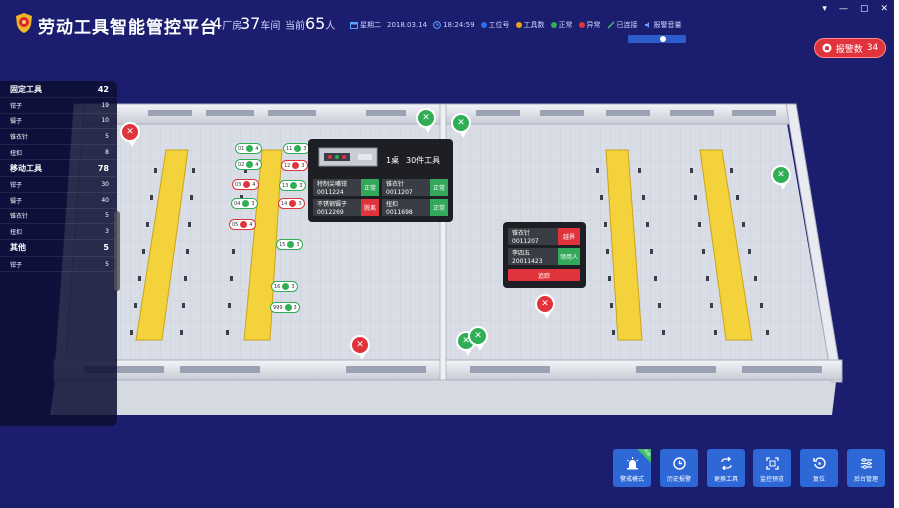 The image size is (899, 508). I want to click on station-badge: 13 3, so click(292, 185).